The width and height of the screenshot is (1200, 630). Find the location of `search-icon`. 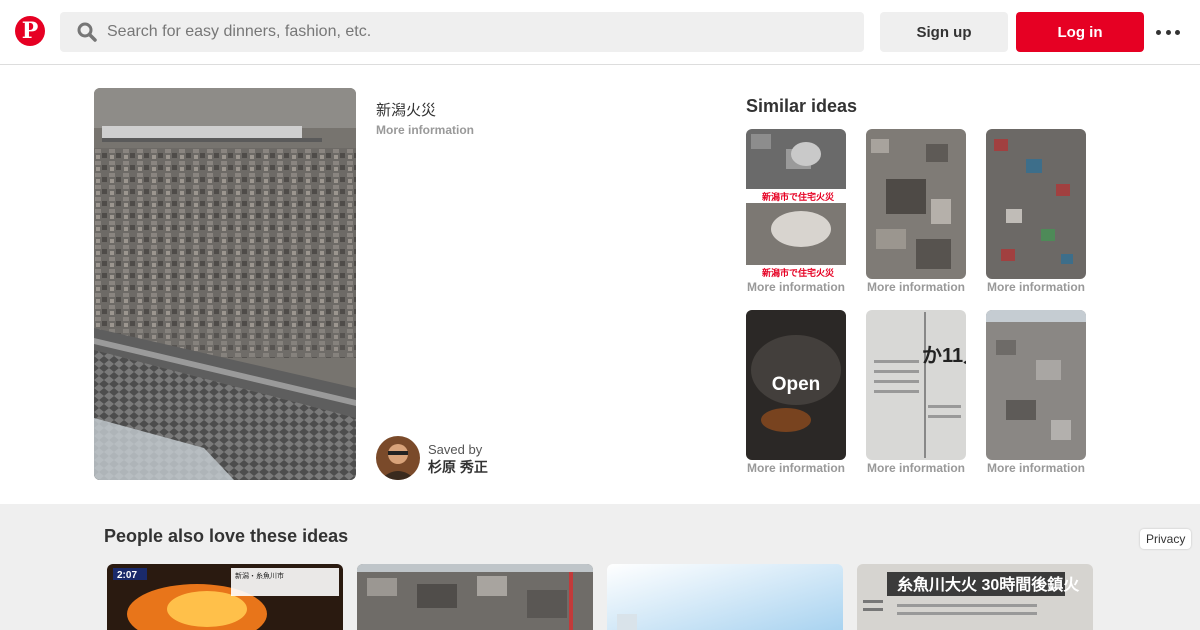

search-icon is located at coordinates (87, 32).